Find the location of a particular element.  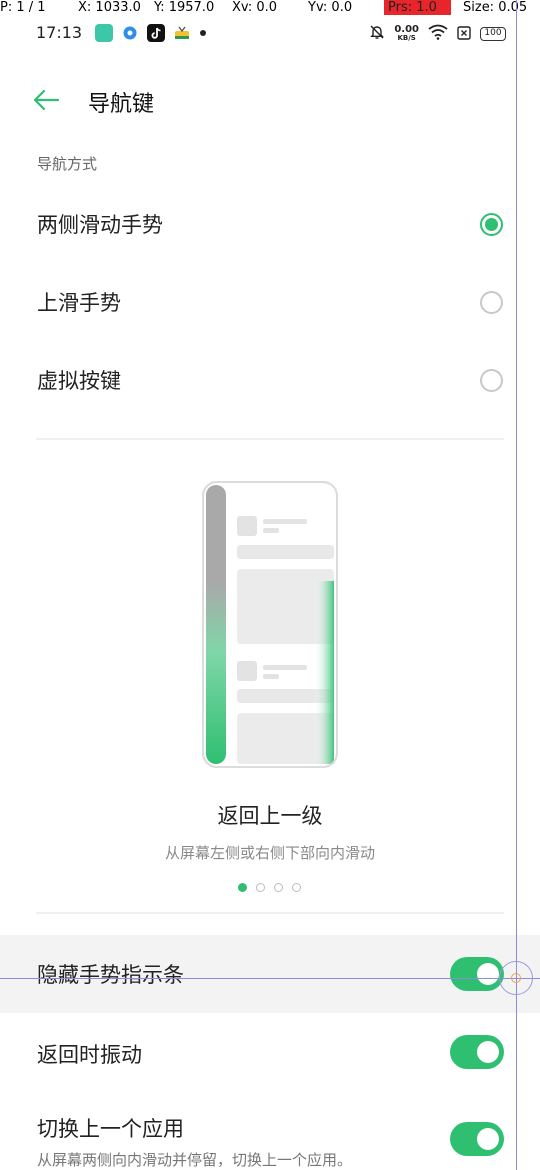

mute-bell-icon is located at coordinates (377, 34).